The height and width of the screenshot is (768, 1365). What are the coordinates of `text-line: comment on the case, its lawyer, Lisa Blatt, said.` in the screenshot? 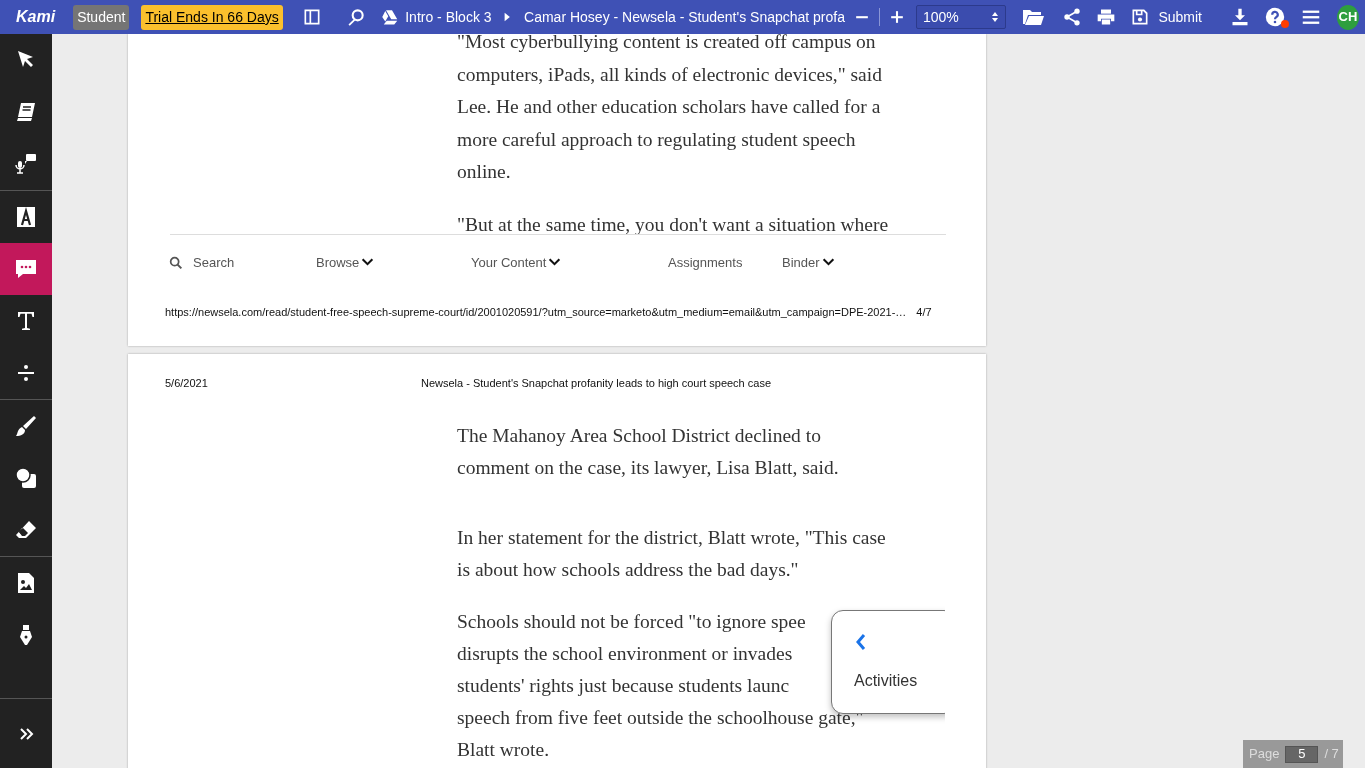 It's located at (648, 467).